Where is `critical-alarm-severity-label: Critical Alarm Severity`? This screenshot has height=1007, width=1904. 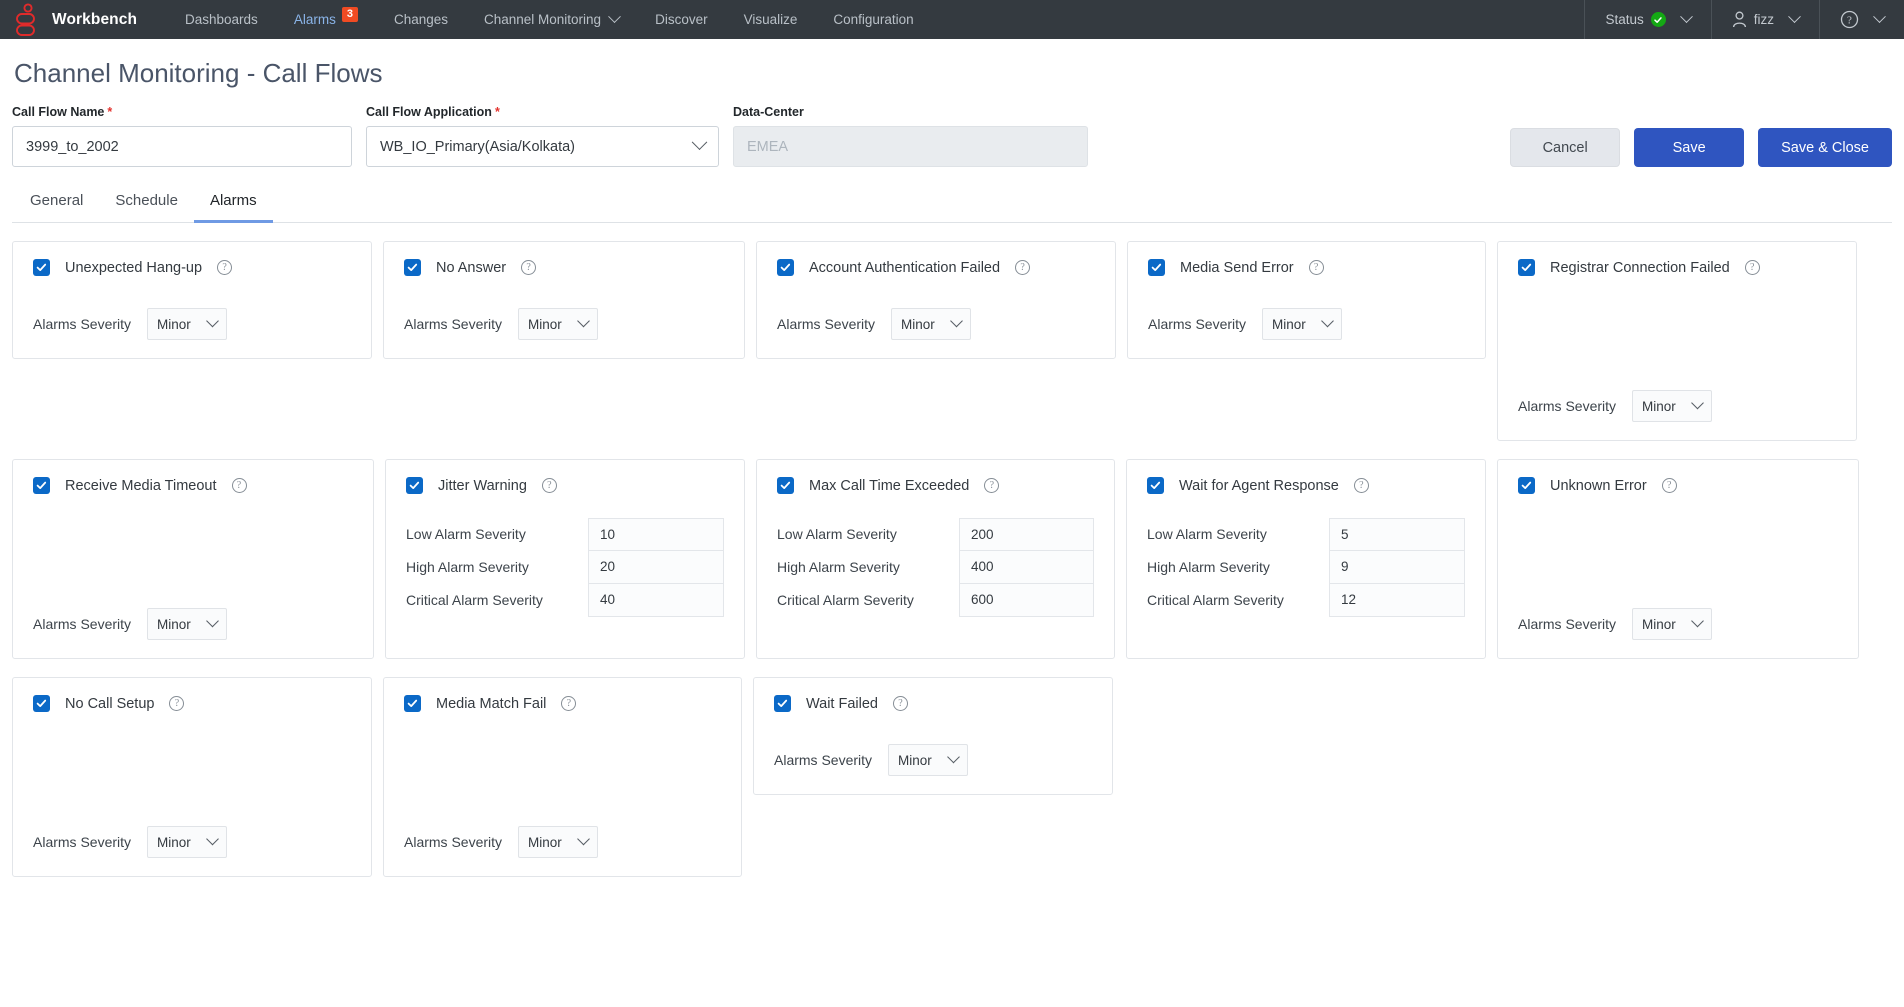 critical-alarm-severity-label: Critical Alarm Severity is located at coordinates (845, 600).